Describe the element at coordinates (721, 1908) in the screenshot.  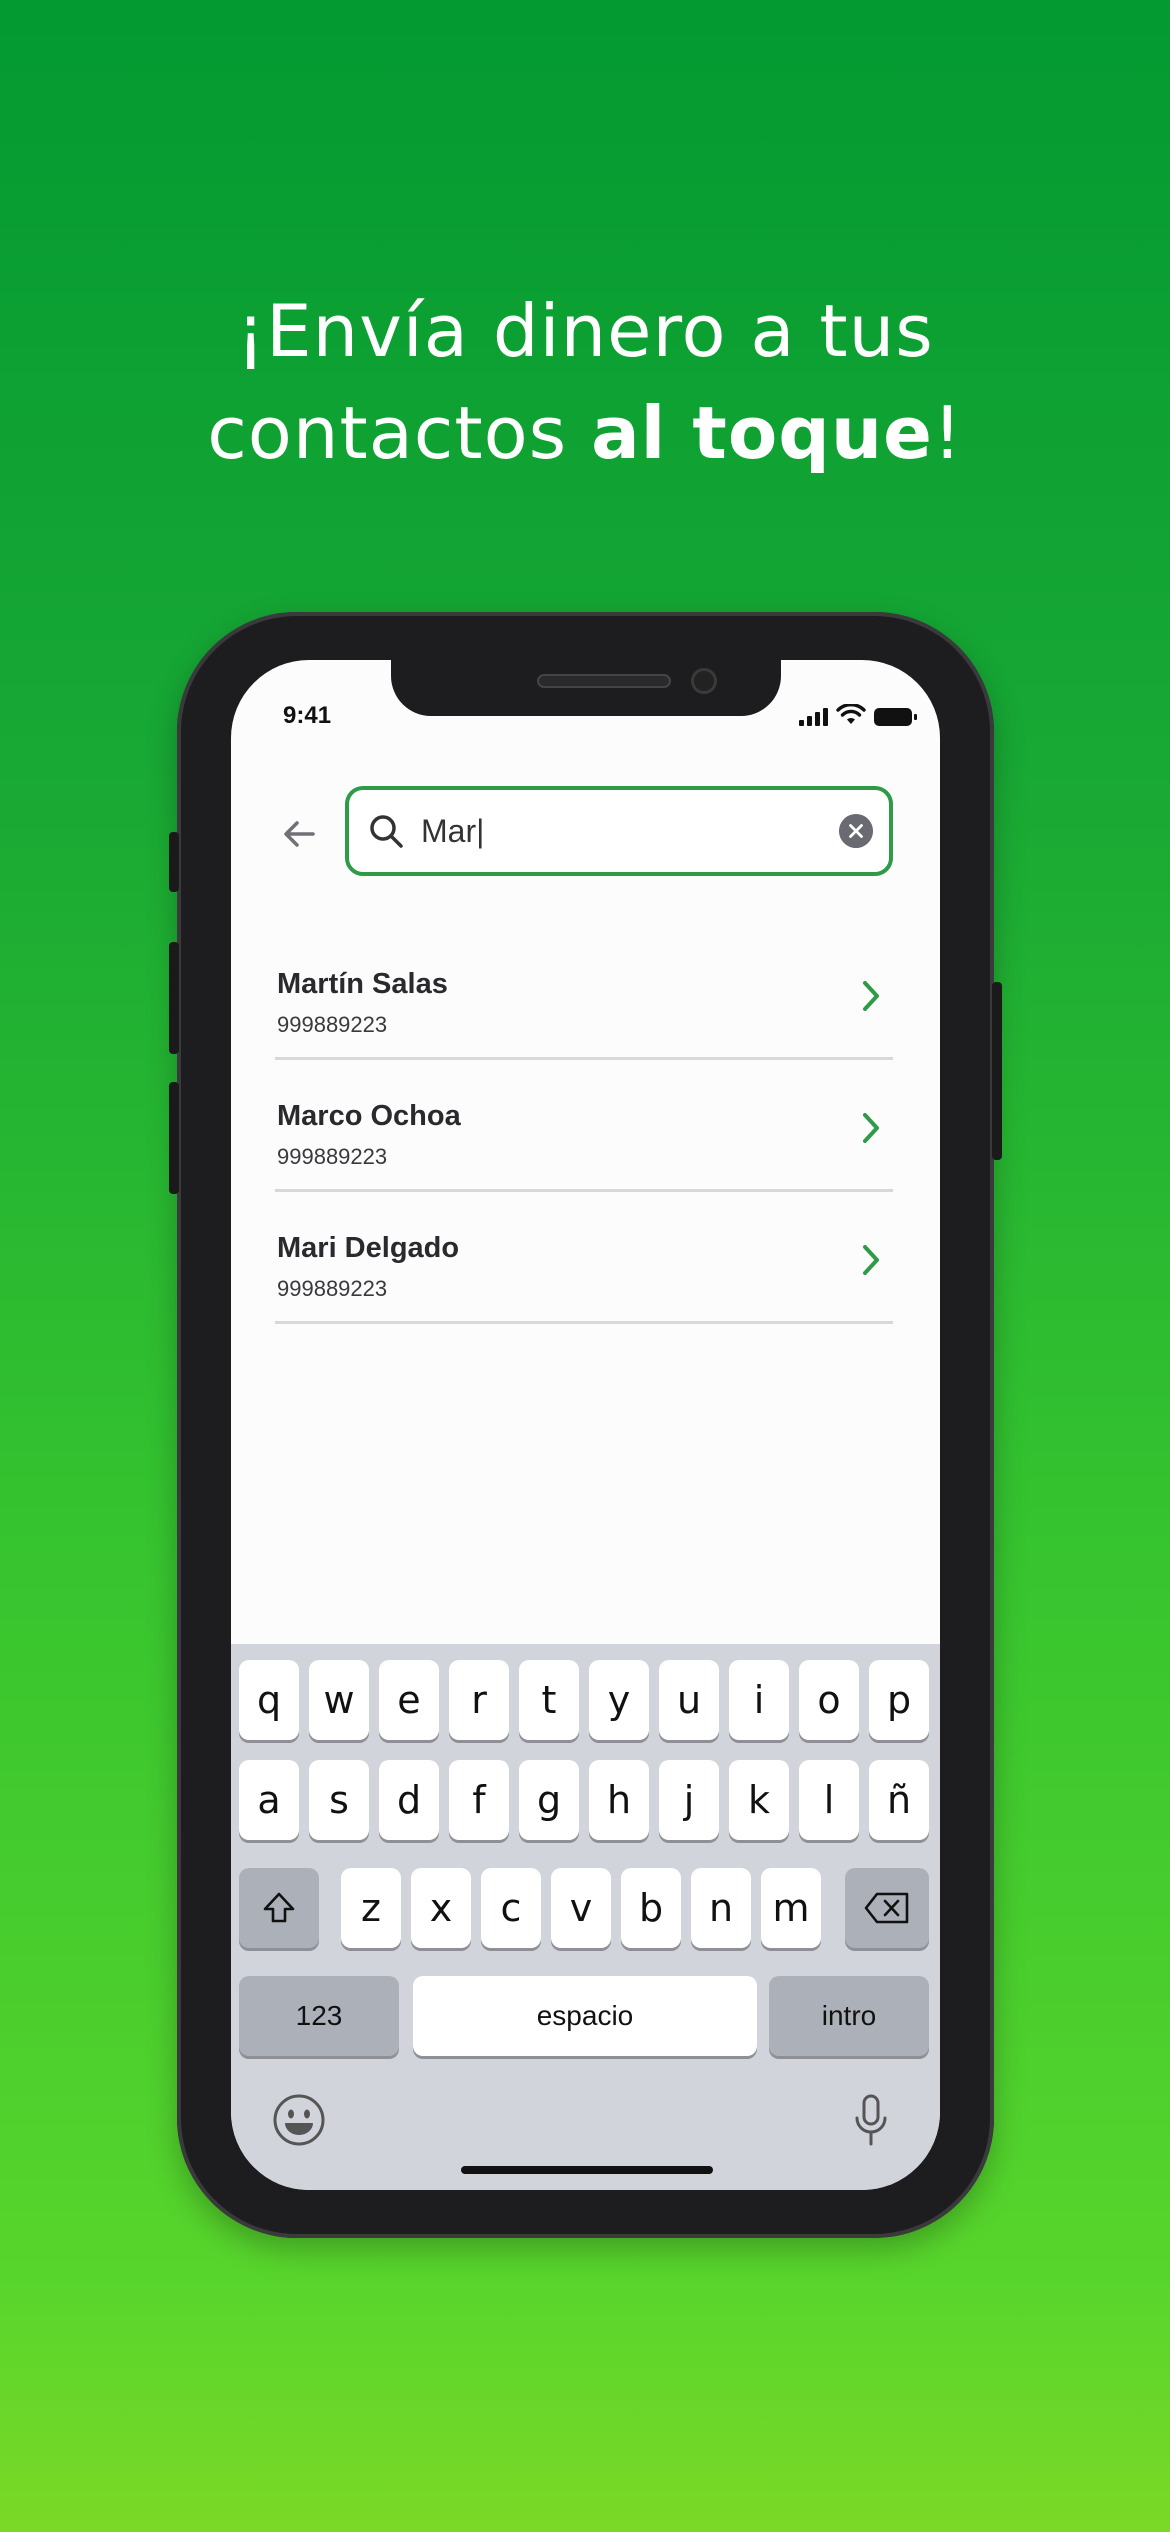
I see `key: n` at that location.